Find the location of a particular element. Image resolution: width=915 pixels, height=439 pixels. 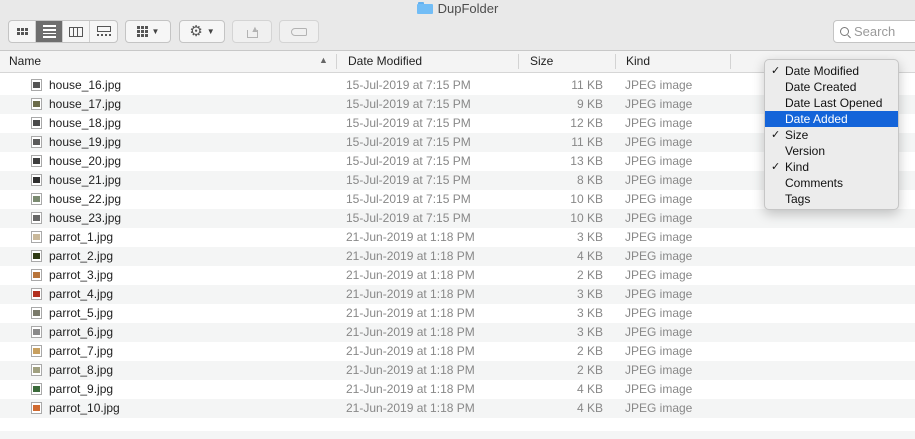

menu-item-label: Size is located at coordinates (797, 135).